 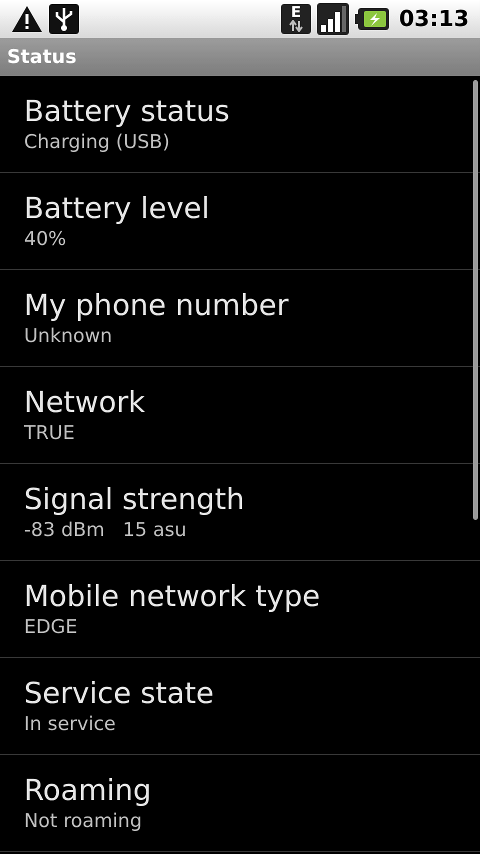 What do you see at coordinates (46, 239) in the screenshot?
I see `row-summary: 40%` at bounding box center [46, 239].